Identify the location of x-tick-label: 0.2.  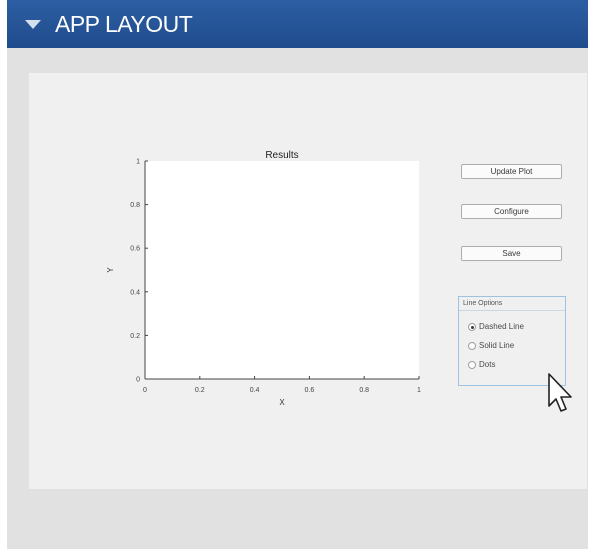
(200, 390).